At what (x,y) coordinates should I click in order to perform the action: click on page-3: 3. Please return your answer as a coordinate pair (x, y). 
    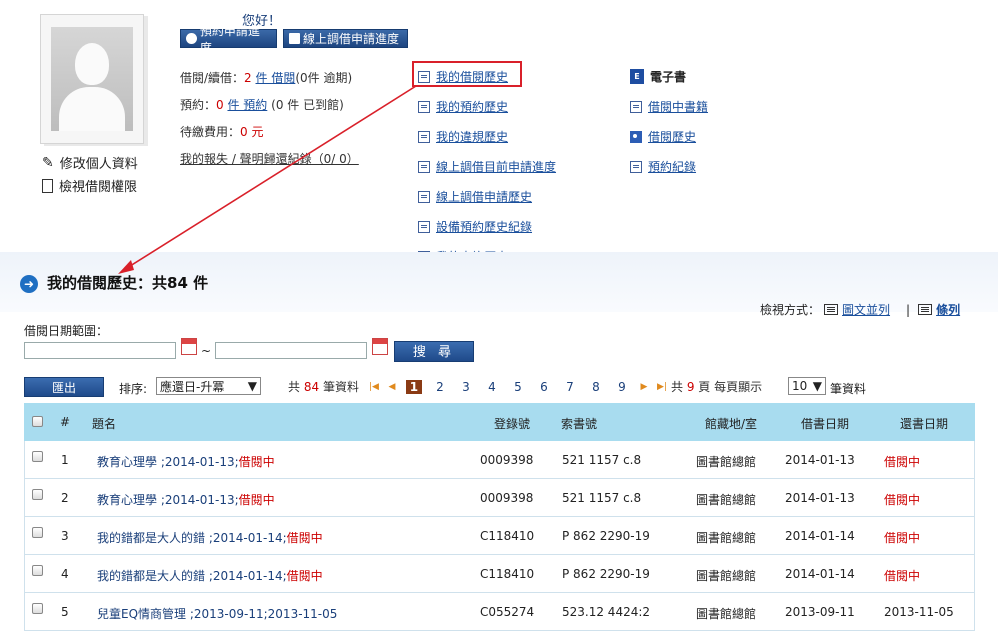
    Looking at the image, I should click on (466, 387).